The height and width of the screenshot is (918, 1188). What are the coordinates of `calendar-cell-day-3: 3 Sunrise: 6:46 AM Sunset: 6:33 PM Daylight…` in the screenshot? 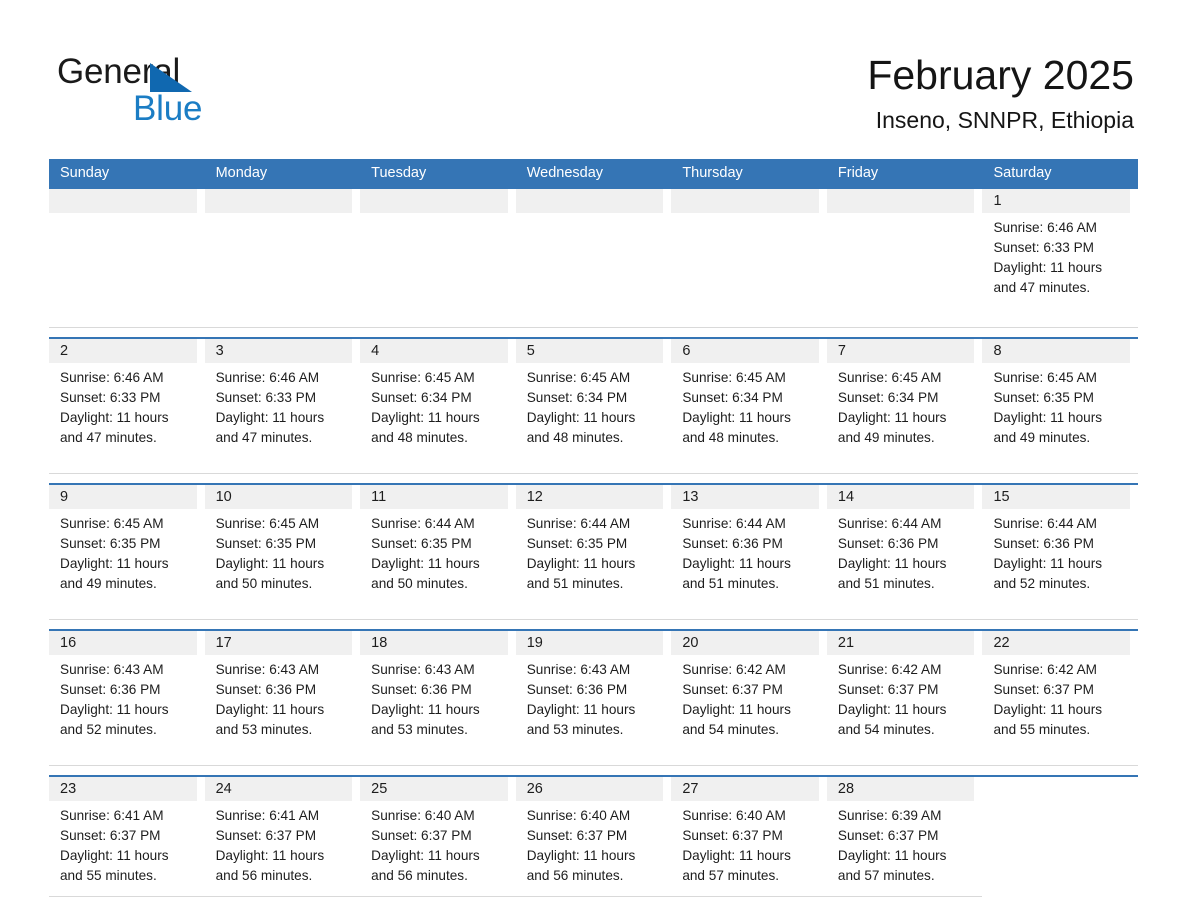 It's located at (282, 406).